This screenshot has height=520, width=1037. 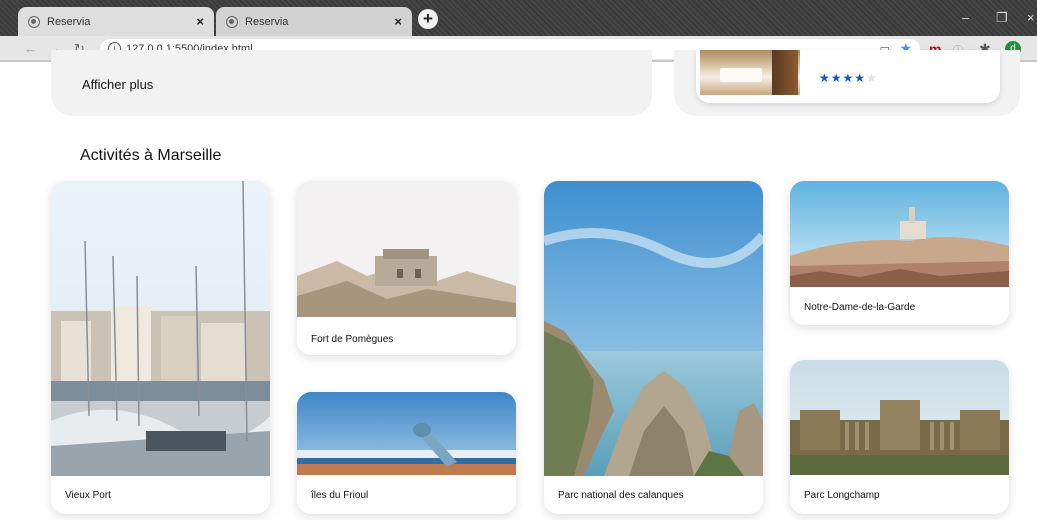 What do you see at coordinates (750, 72) in the screenshot?
I see `hotel-photo` at bounding box center [750, 72].